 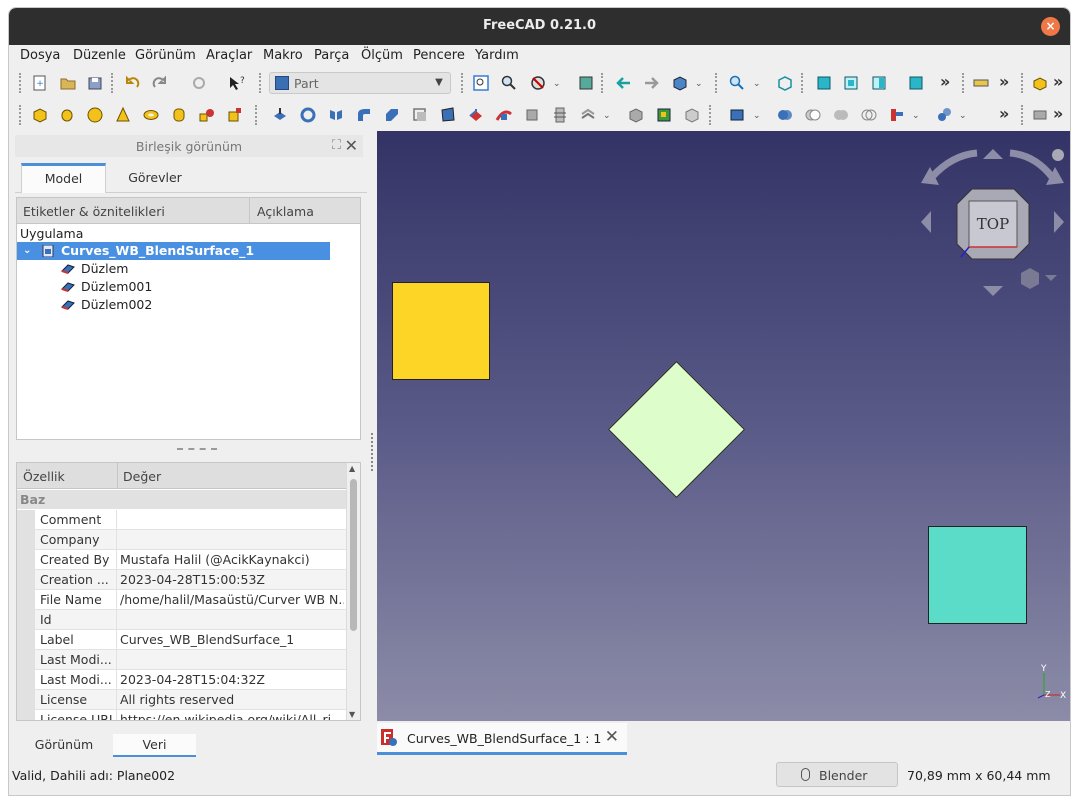 What do you see at coordinates (232, 559) in the screenshot?
I see `property-value: Mustafa Halil (@AcikKaynakci)` at bounding box center [232, 559].